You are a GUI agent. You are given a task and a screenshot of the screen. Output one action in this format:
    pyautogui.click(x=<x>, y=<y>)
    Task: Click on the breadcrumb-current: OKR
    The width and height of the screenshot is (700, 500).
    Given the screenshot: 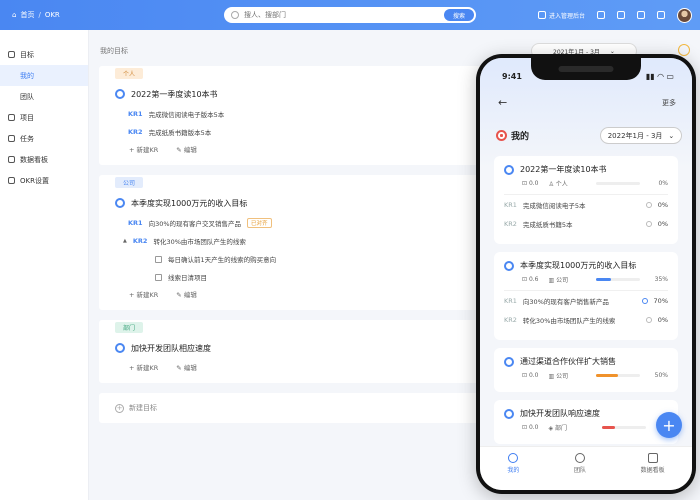 What is the action you would take?
    pyautogui.click(x=52, y=15)
    